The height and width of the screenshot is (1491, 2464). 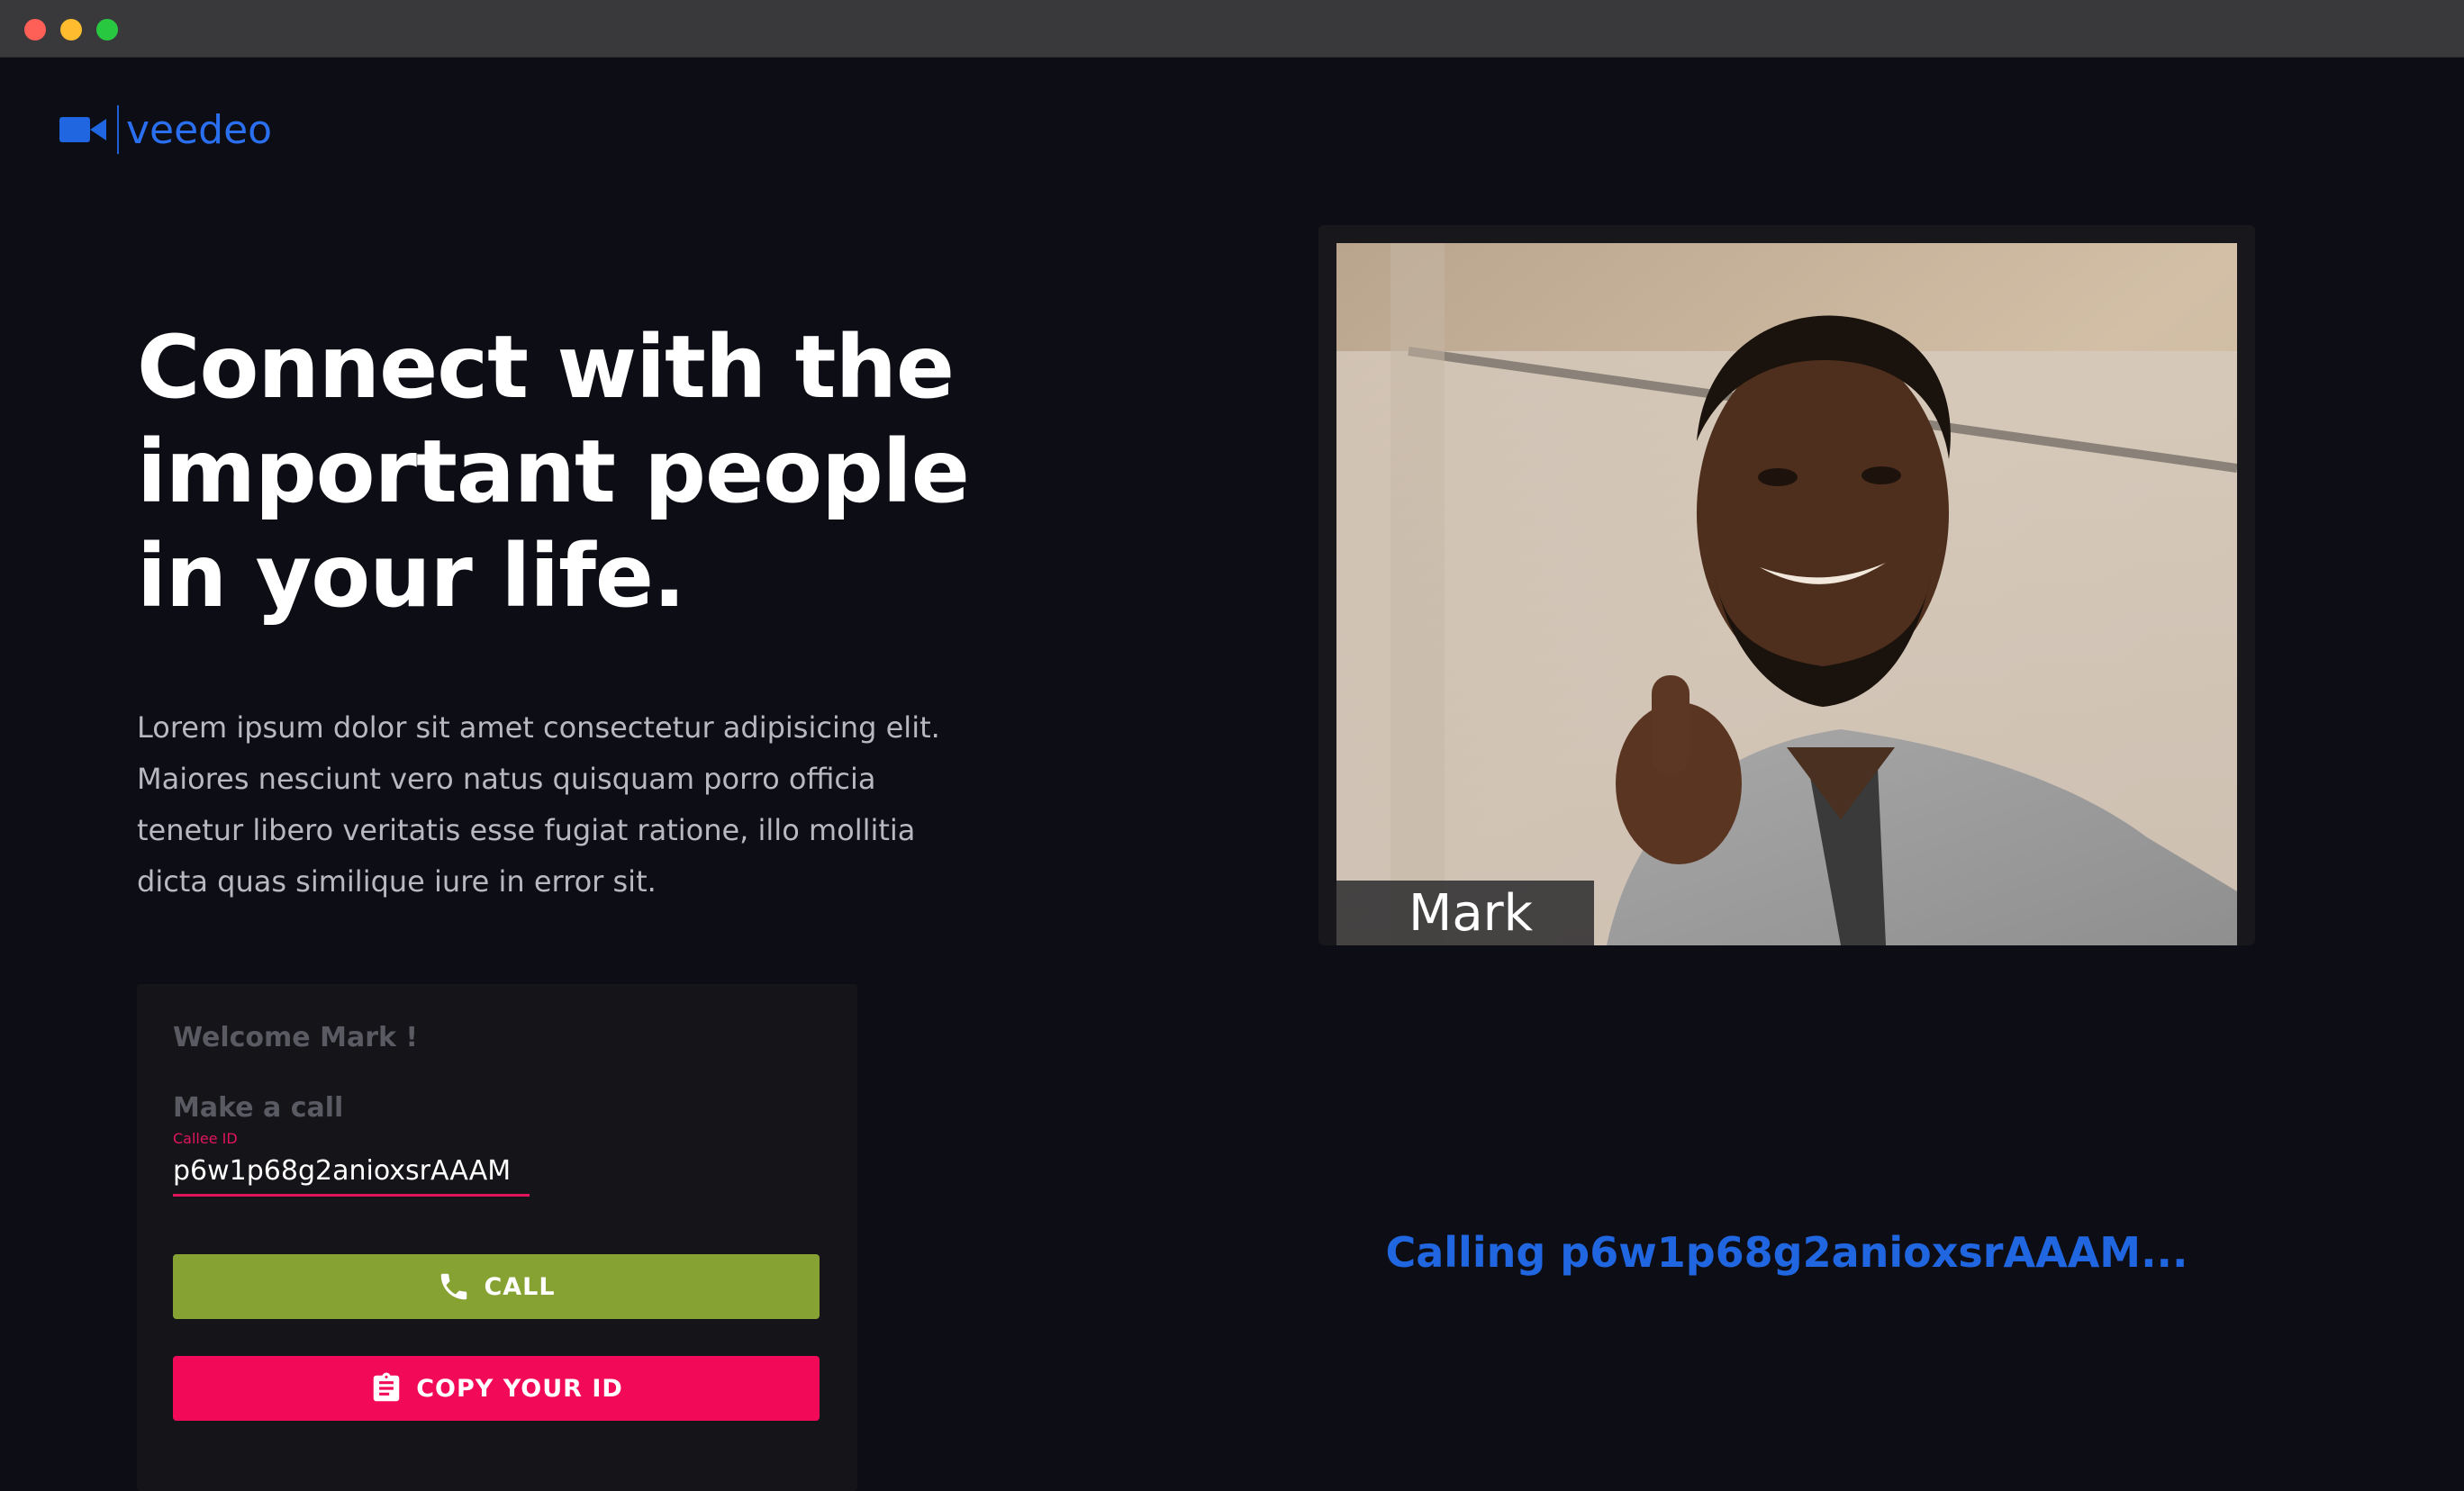 I want to click on hero-headline-line: Connect with the, so click(x=546, y=367).